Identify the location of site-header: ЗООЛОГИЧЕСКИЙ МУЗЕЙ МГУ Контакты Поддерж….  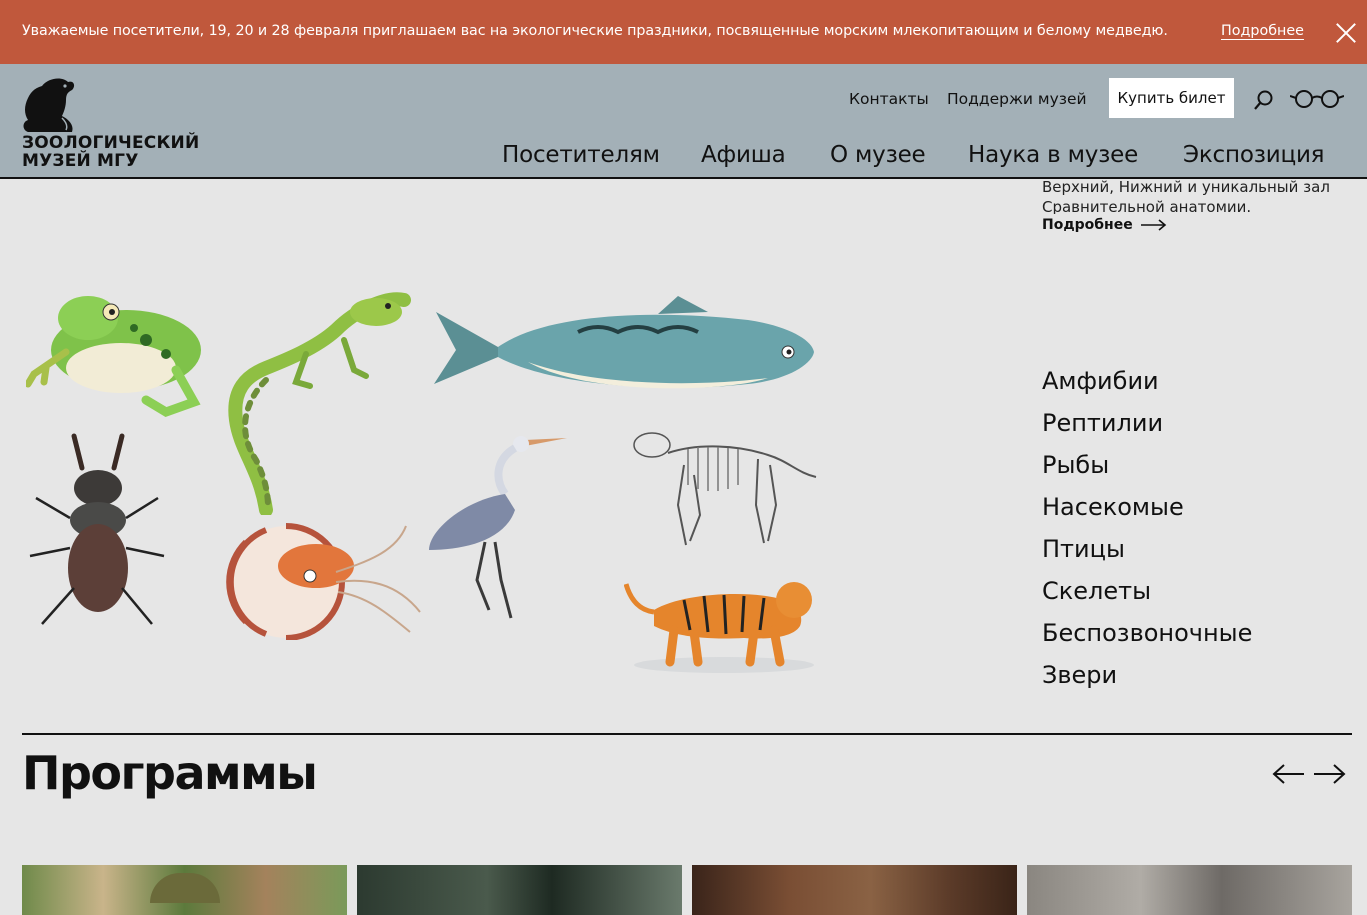
(683, 121).